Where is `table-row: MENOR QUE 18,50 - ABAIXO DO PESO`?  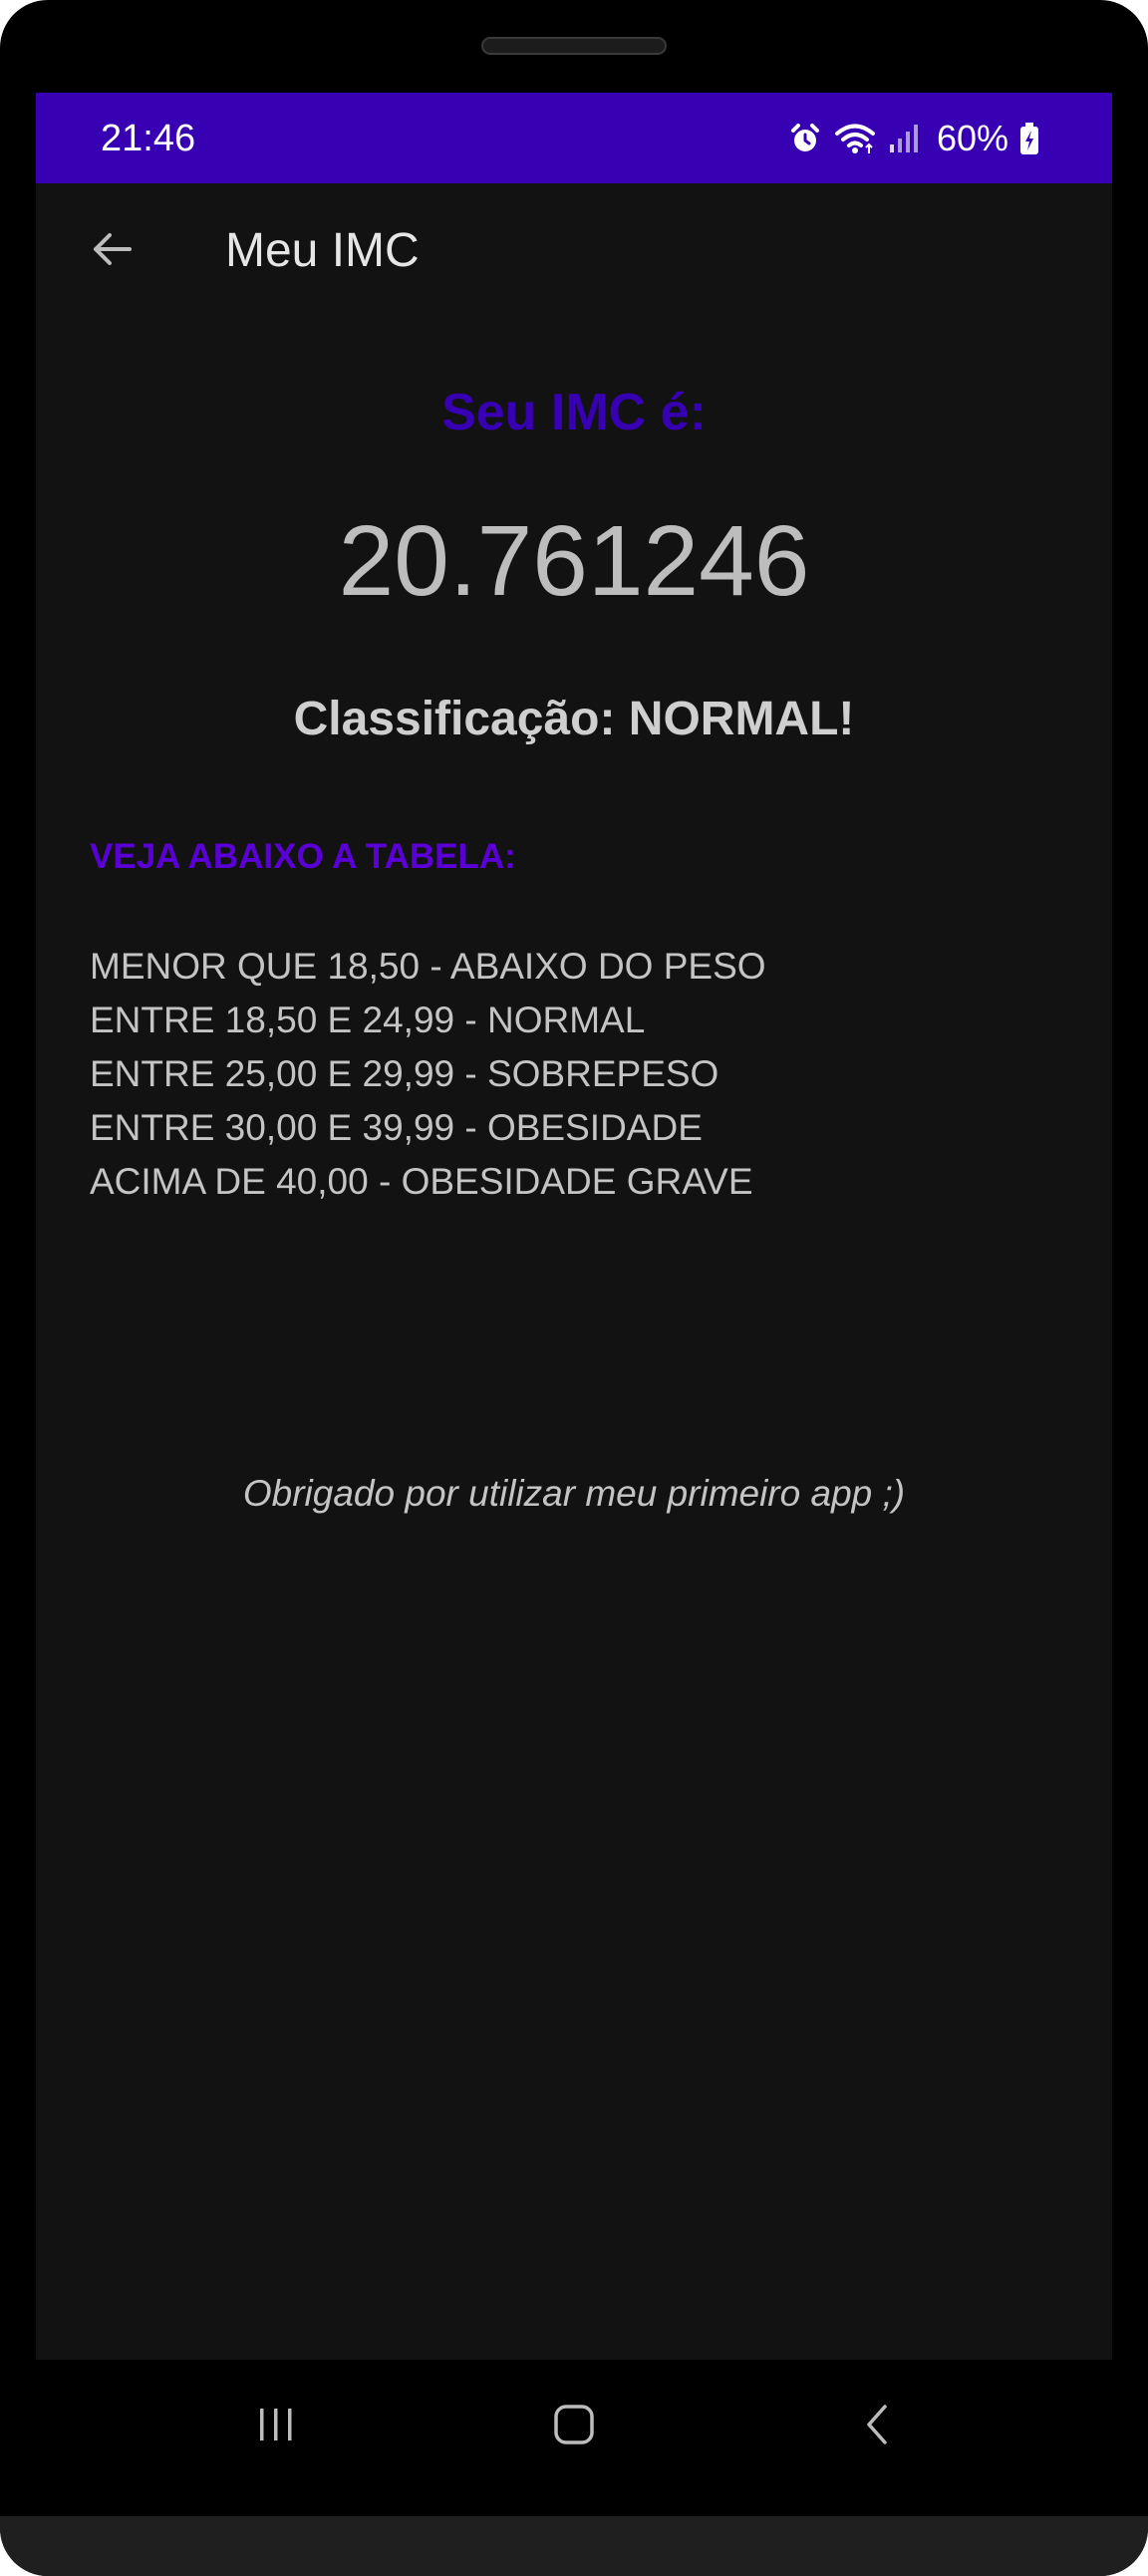 table-row: MENOR QUE 18,50 - ABAIXO DO PESO is located at coordinates (428, 966).